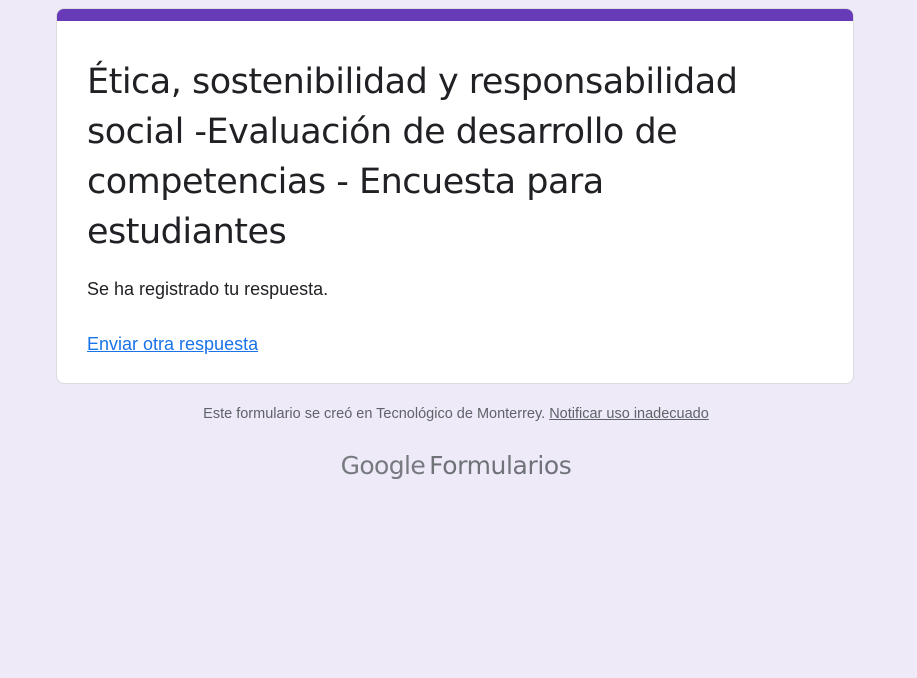  I want to click on google-forms-logo: Google Formularios, so click(456, 466).